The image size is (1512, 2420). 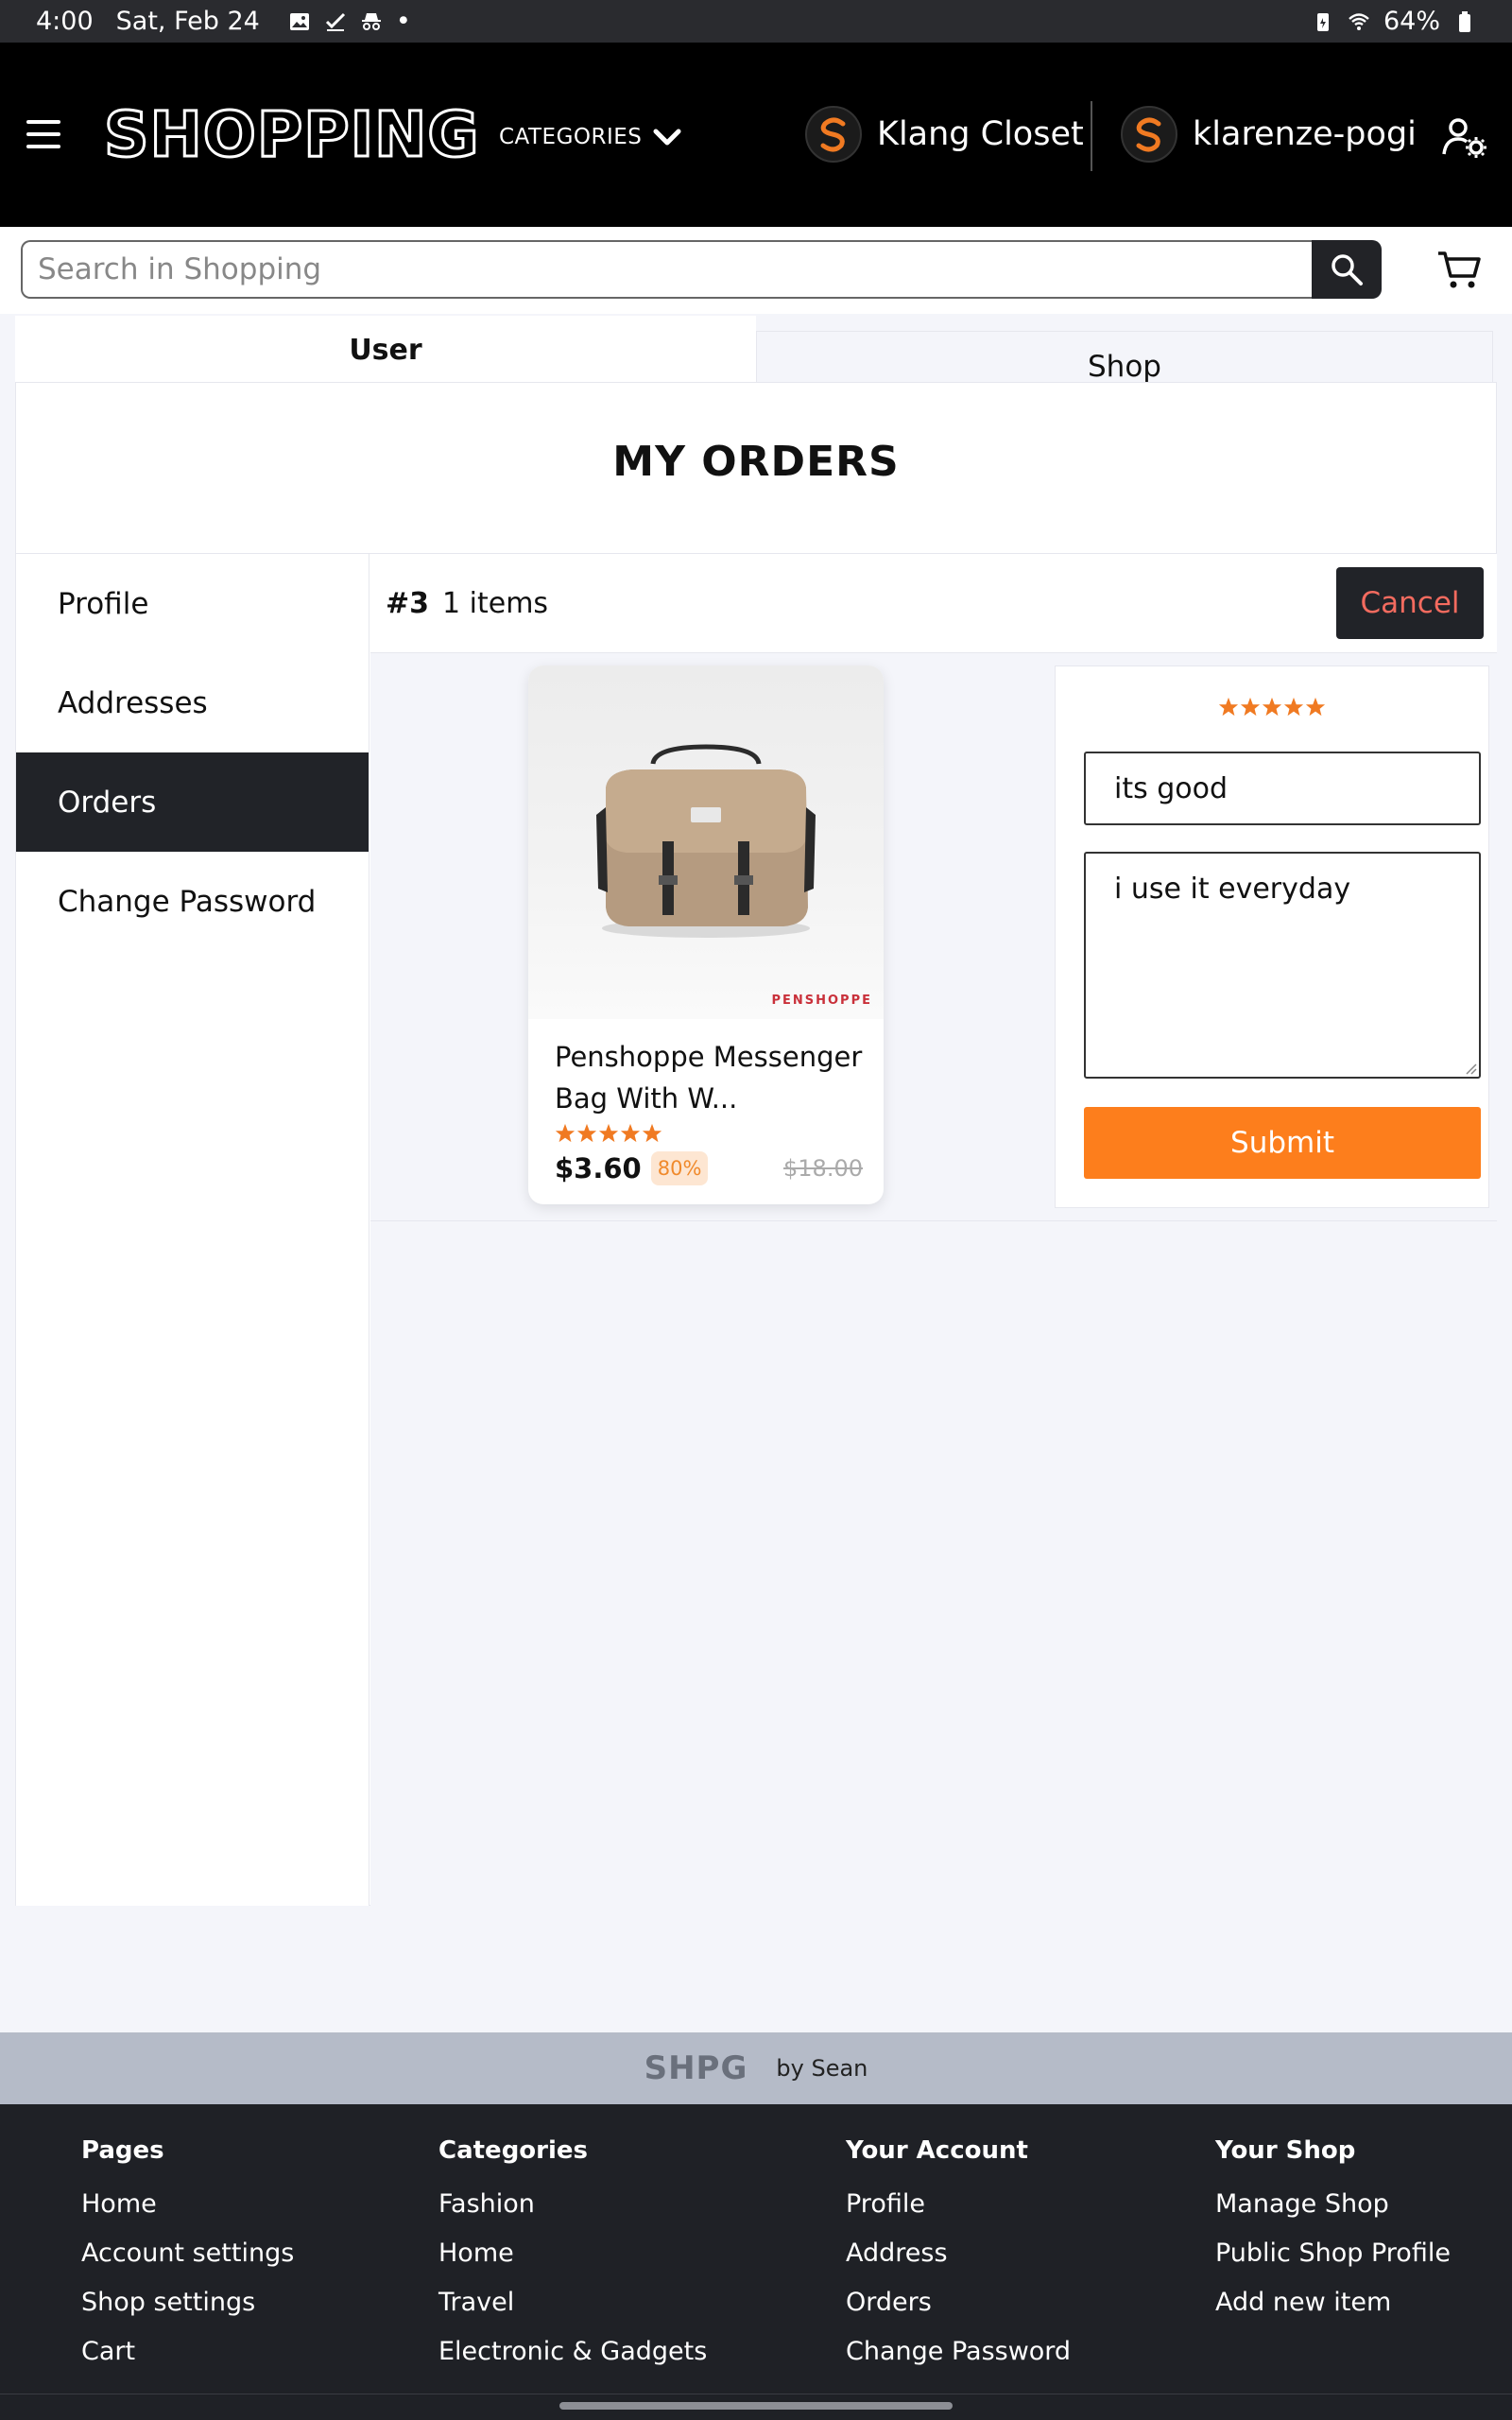 I want to click on footer-link-address: Address, so click(x=958, y=2253).